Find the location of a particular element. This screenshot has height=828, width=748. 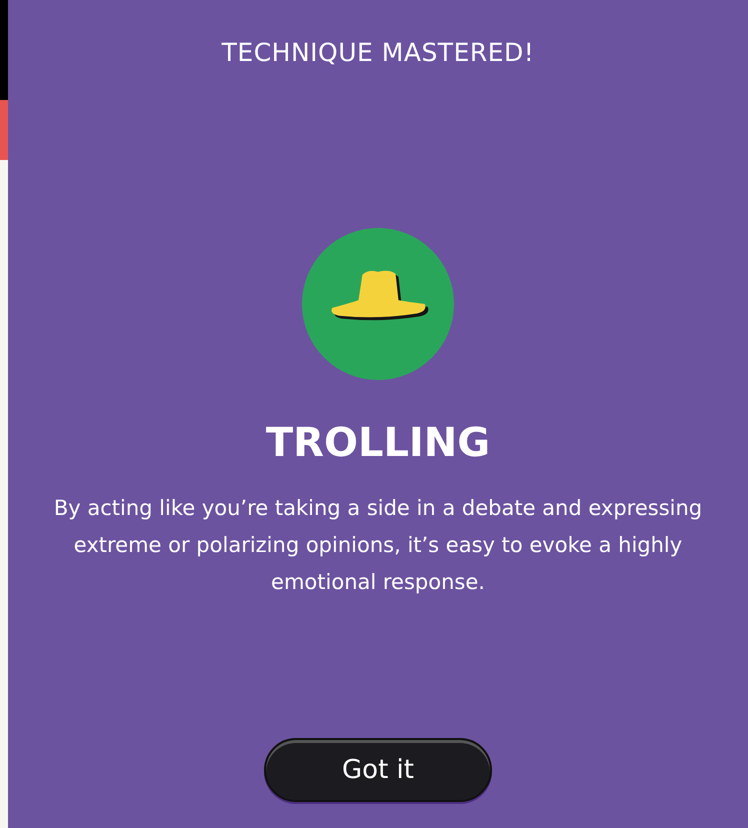

technique-name: TROLLING is located at coordinates (378, 443).